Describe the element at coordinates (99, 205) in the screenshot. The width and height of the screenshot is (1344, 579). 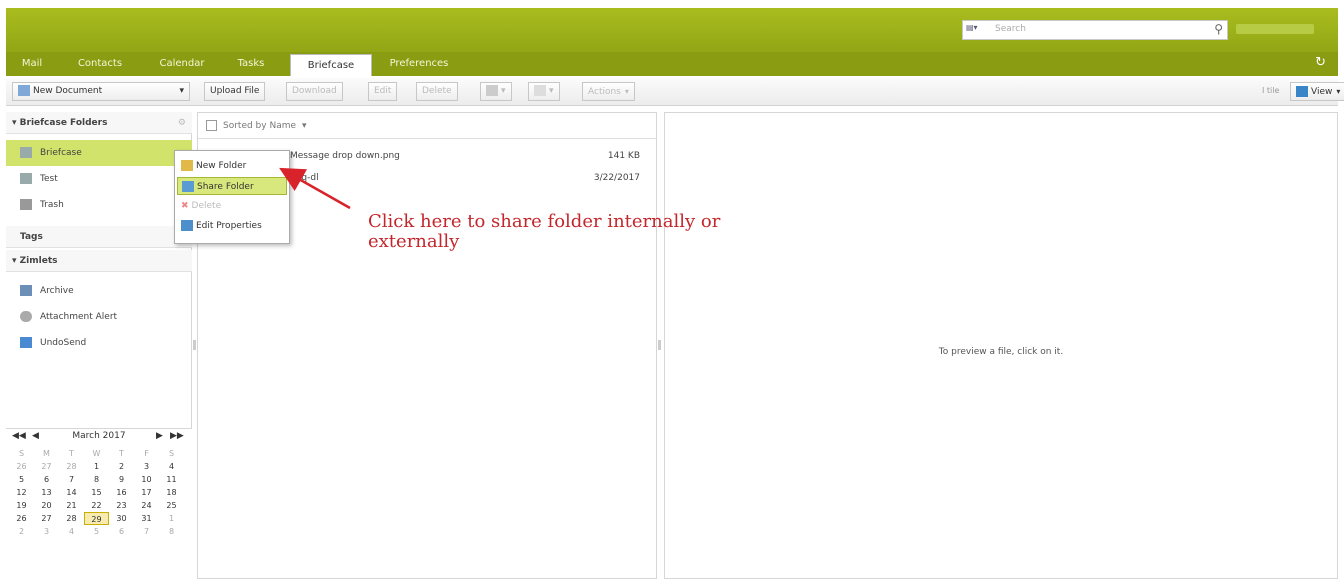
I see `sidebar-item-trash: Trash` at that location.